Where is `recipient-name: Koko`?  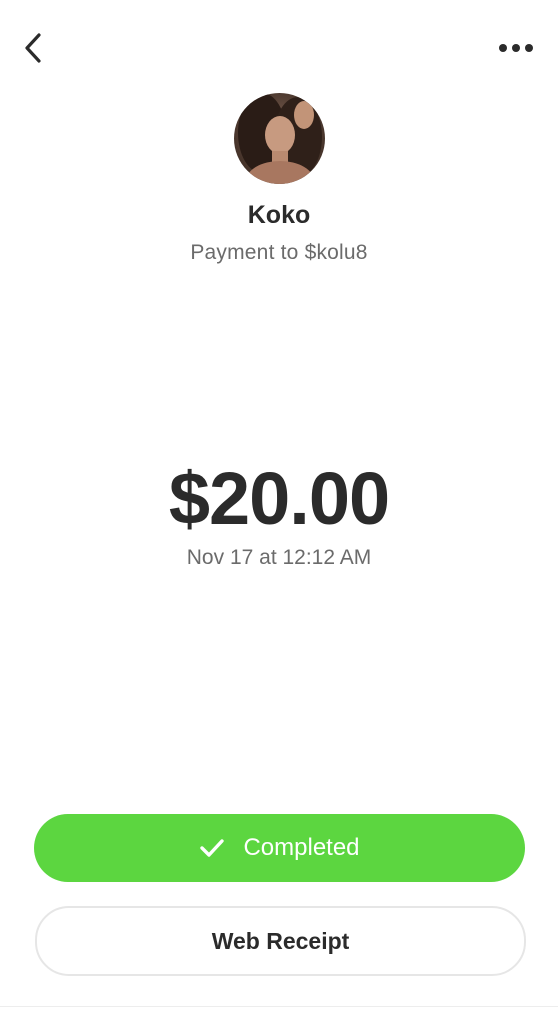
recipient-name: Koko is located at coordinates (279, 215).